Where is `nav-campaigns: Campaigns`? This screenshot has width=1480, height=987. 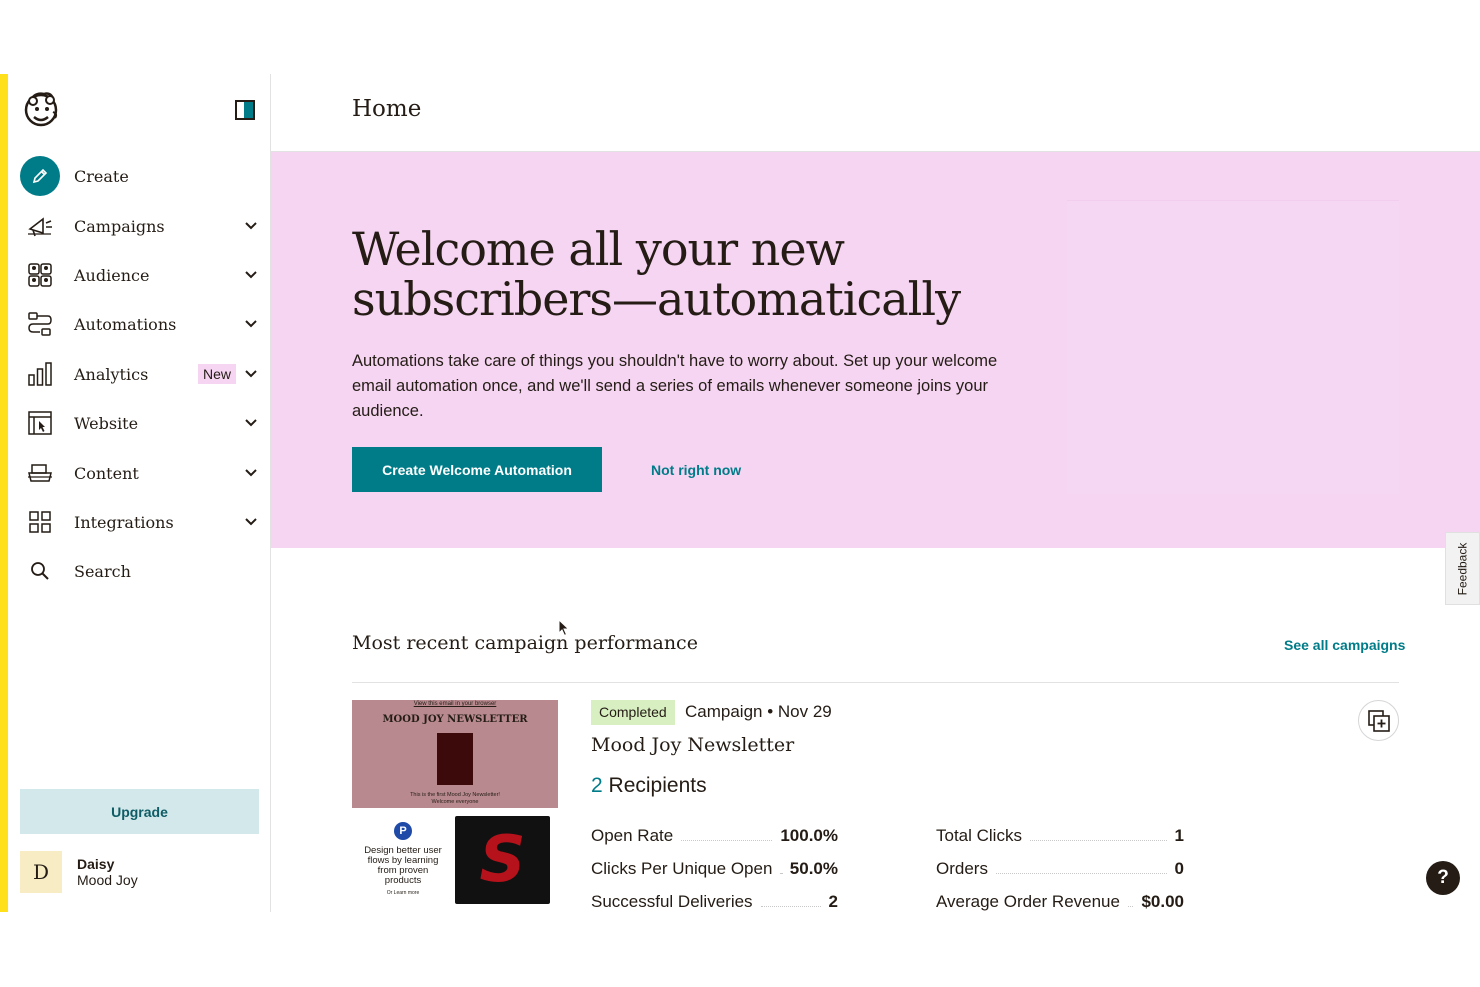
nav-campaigns: Campaigns is located at coordinates (140, 226).